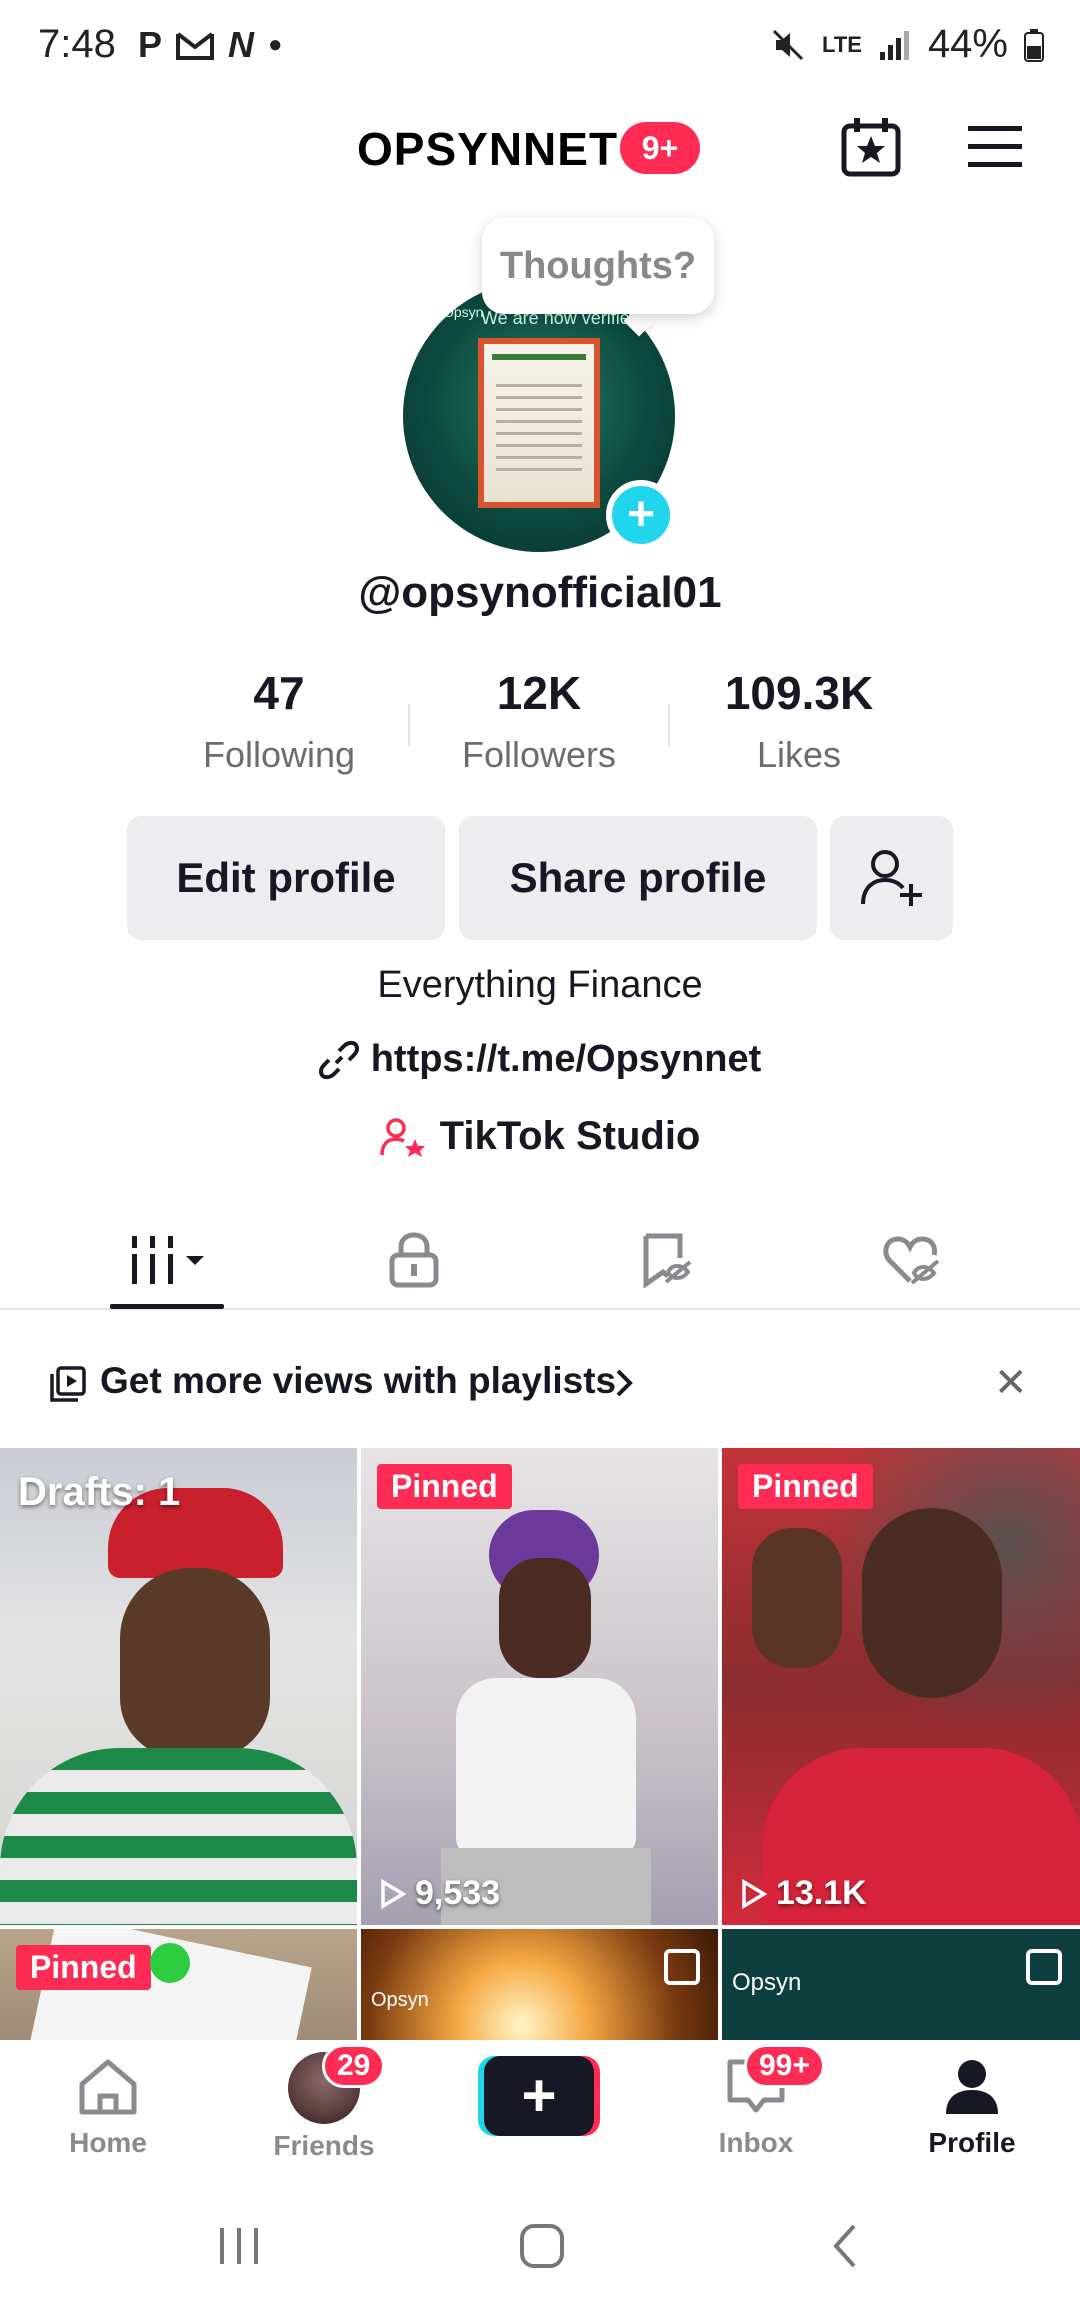 The image size is (1080, 2316). Describe the element at coordinates (542, 2246) in the screenshot. I see `home-system-icon` at that location.